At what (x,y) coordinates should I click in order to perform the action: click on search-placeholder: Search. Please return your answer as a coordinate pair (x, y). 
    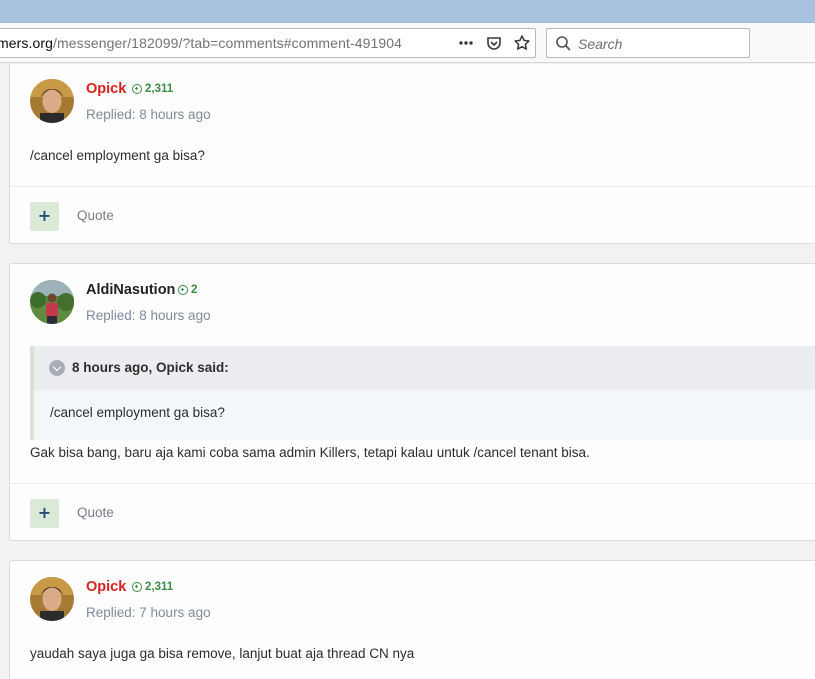
    Looking at the image, I should click on (600, 44).